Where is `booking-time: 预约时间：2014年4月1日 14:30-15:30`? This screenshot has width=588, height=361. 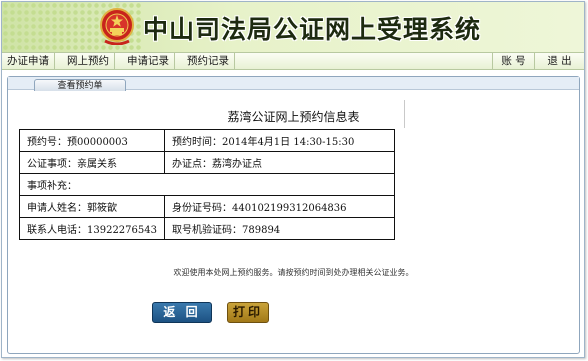
booking-time: 预约时间：2014年4月1日 14:30-15:30 is located at coordinates (279, 140).